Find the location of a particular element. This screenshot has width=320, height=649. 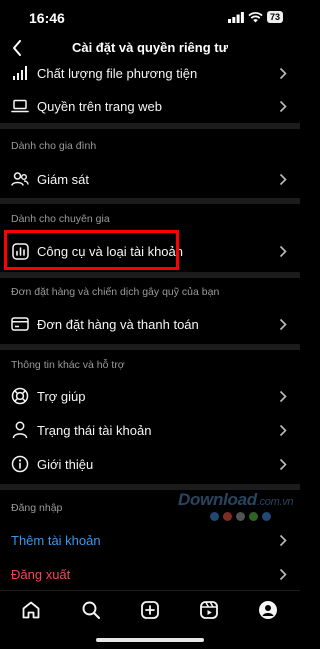

website-permissions-label: Quyền trên trang web is located at coordinates (100, 106).